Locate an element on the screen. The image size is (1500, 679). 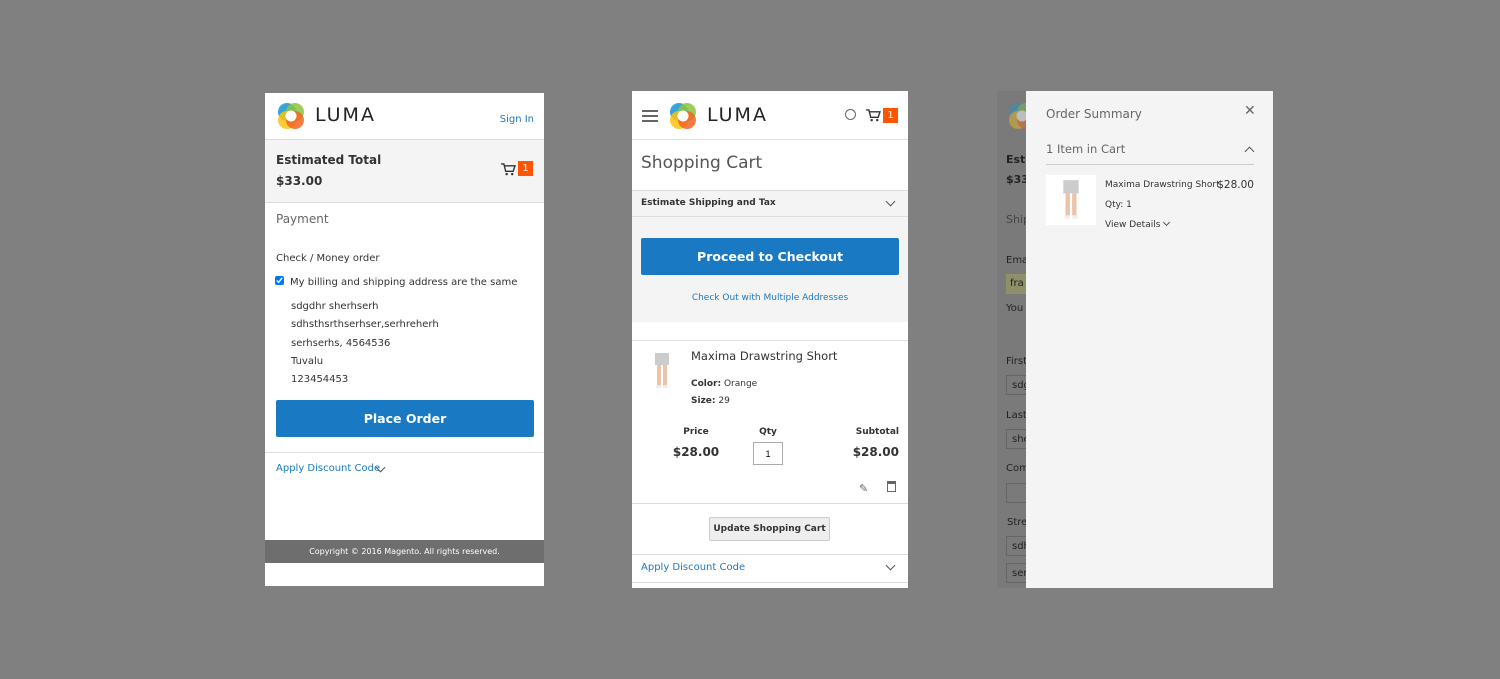
estimate-shipping-label: Estimate Shipping and Tax is located at coordinates (708, 203).